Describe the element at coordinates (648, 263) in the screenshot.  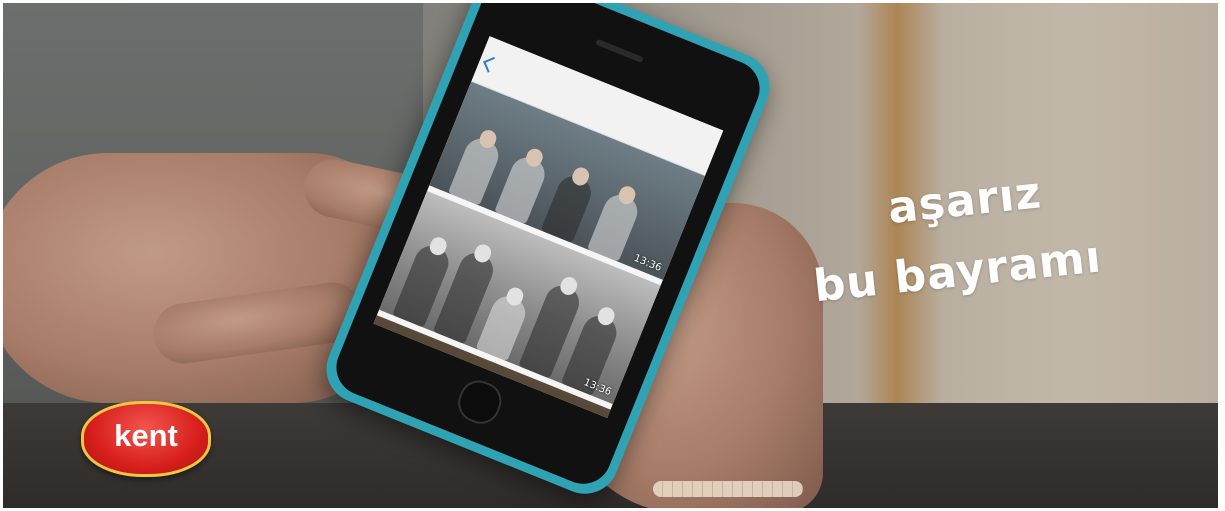
I see `photo-timestamp: 13:36` at that location.